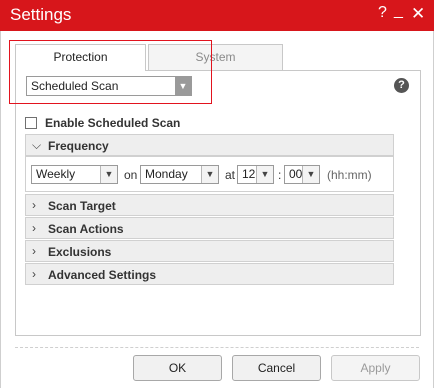 The height and width of the screenshot is (388, 434). Describe the element at coordinates (375, 368) in the screenshot. I see `apply-button: Apply` at that location.